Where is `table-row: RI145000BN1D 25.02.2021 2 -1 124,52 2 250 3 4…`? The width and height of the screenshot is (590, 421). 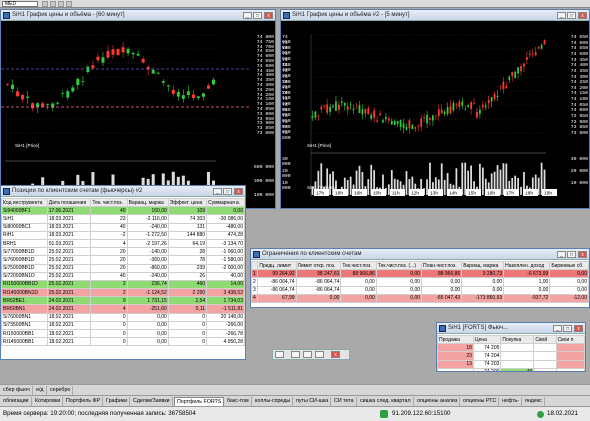
table-row: RI145000BN1D 25.02.2021 2 -1 124,52 2 250 3 4… is located at coordinates (123, 293).